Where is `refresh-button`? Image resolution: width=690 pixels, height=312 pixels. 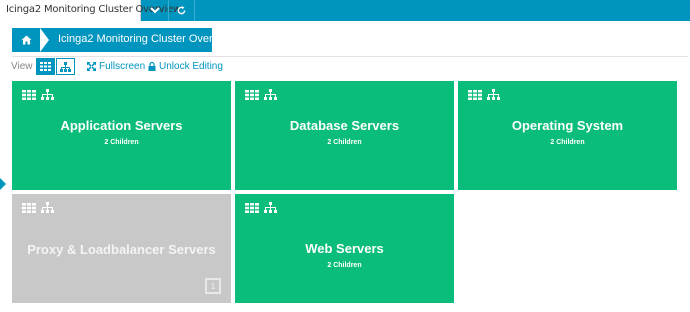 refresh-button is located at coordinates (181, 10).